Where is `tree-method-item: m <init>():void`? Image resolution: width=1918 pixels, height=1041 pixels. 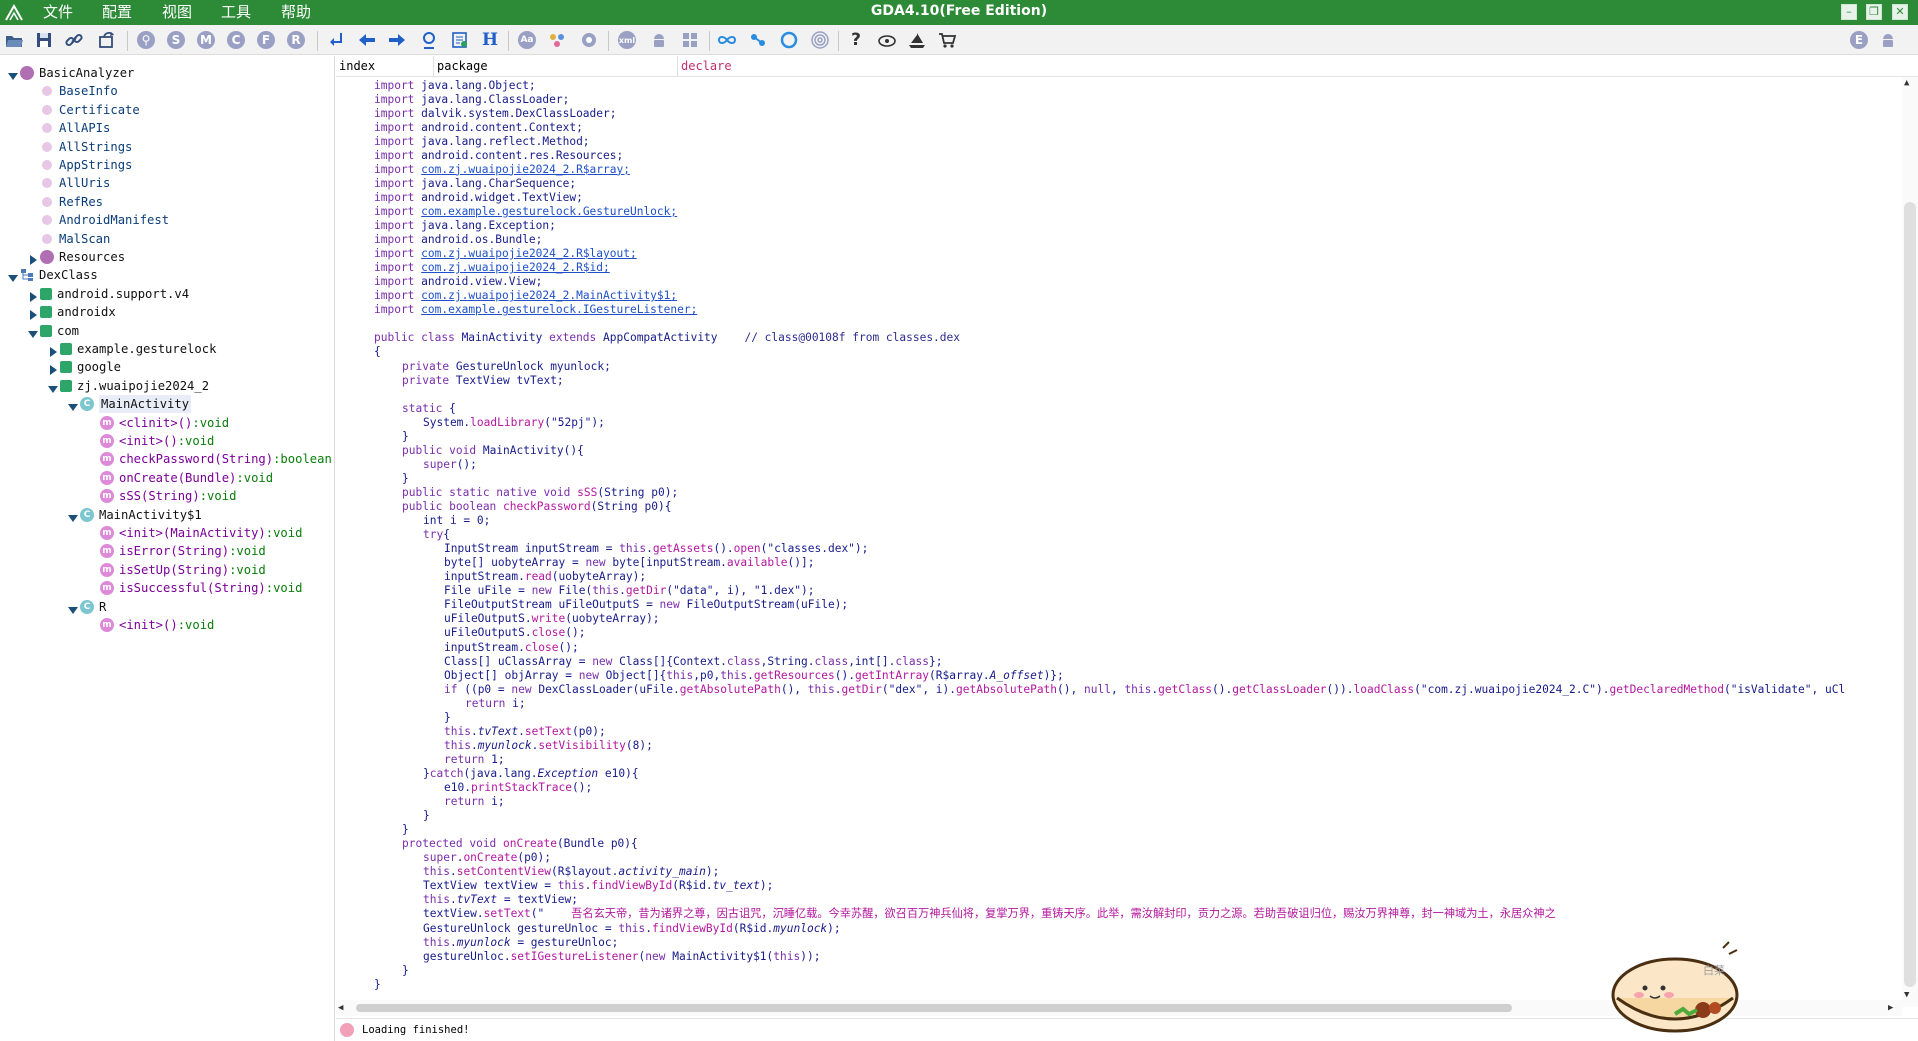 tree-method-item: m <init>():void is located at coordinates (151, 625).